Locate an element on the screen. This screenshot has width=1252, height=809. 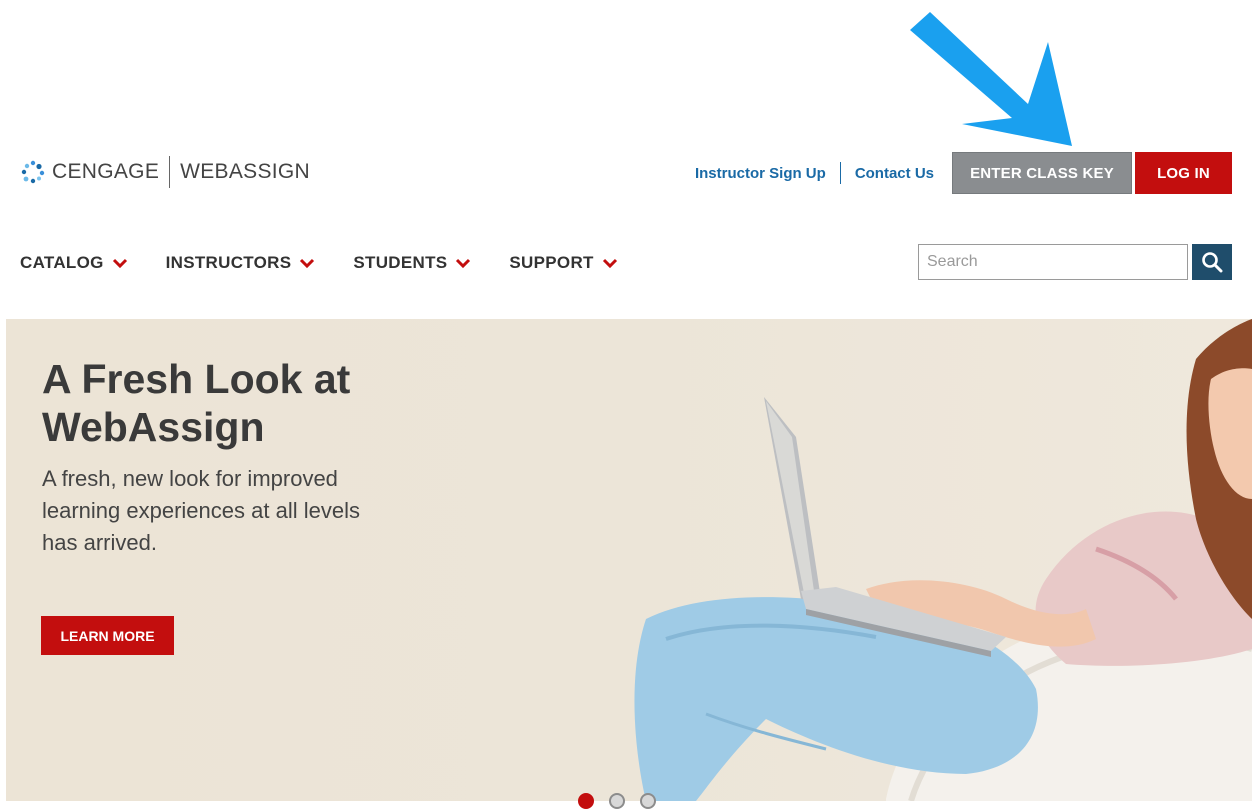
hero-title: A Fresh Look at WebAssign is located at coordinates (196, 403).